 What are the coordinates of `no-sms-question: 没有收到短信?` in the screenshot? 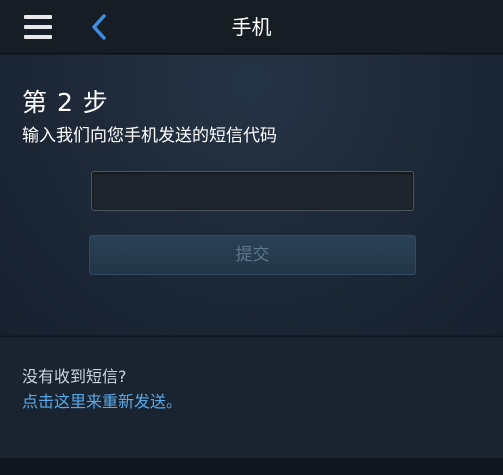 It's located at (74, 376).